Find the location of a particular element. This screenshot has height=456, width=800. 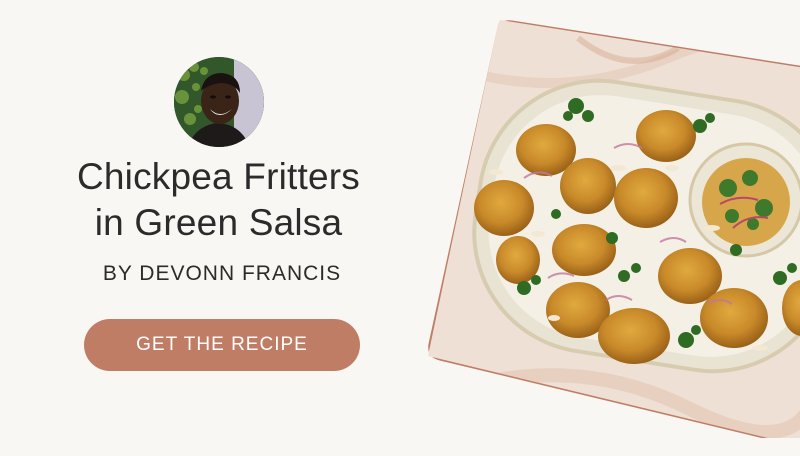

chef-portrait-icon is located at coordinates (219, 102).